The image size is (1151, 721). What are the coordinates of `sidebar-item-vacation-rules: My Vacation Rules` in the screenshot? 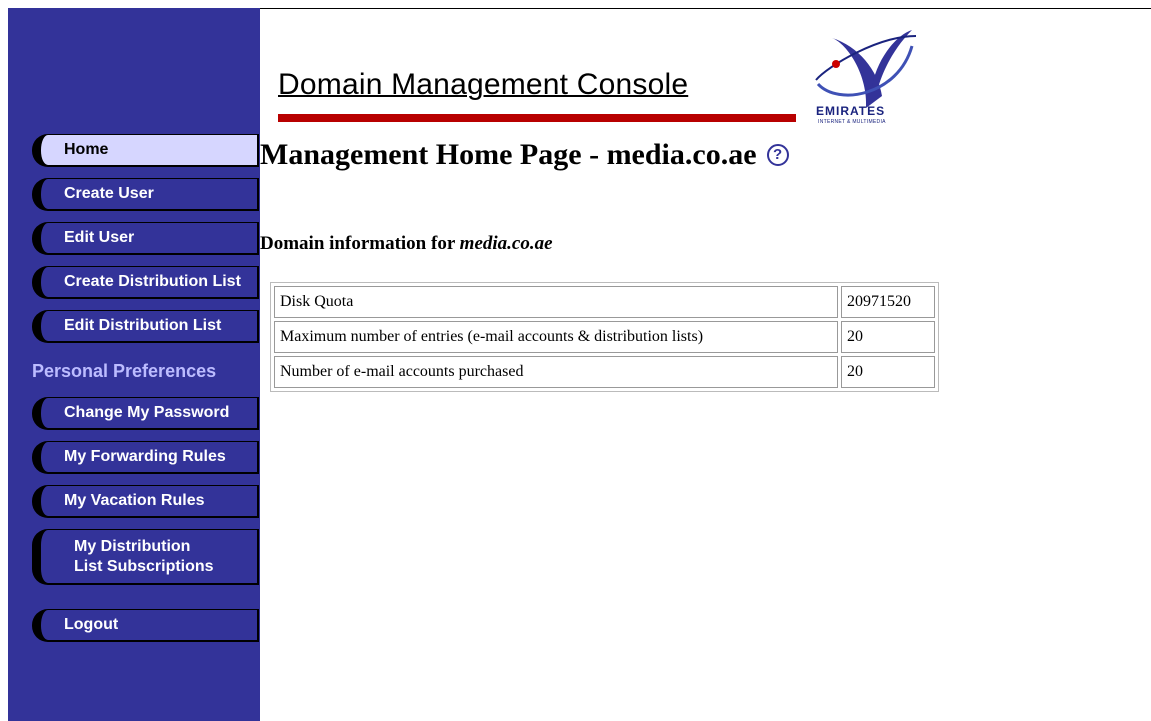 It's located at (145, 501).